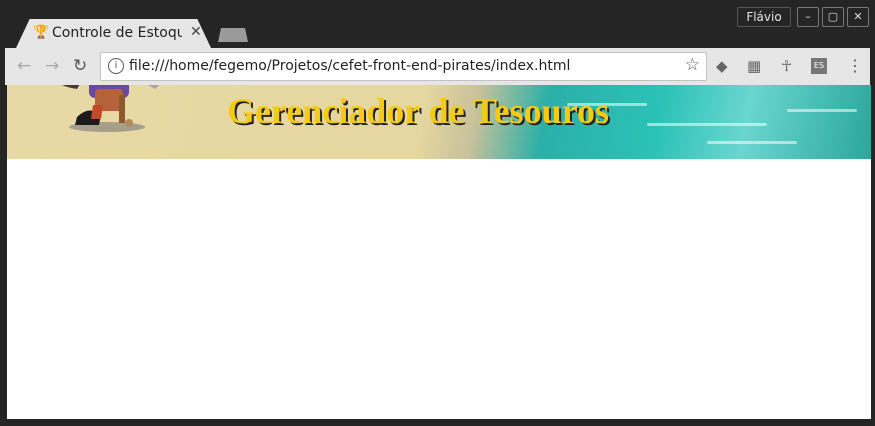 The image size is (875, 426). Describe the element at coordinates (858, 17) in the screenshot. I see `close-window-button: ✕` at that location.